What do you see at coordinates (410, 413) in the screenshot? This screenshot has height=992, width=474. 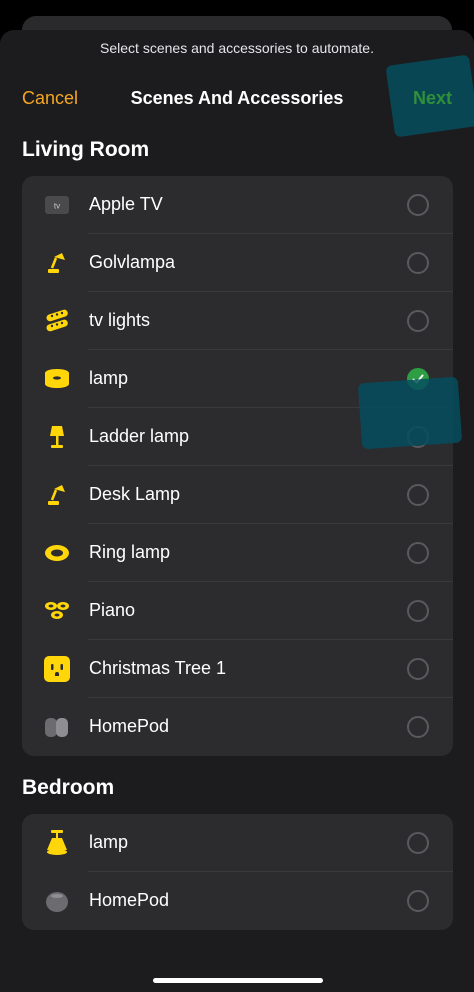 I see `lamp-highlight-mark` at bounding box center [410, 413].